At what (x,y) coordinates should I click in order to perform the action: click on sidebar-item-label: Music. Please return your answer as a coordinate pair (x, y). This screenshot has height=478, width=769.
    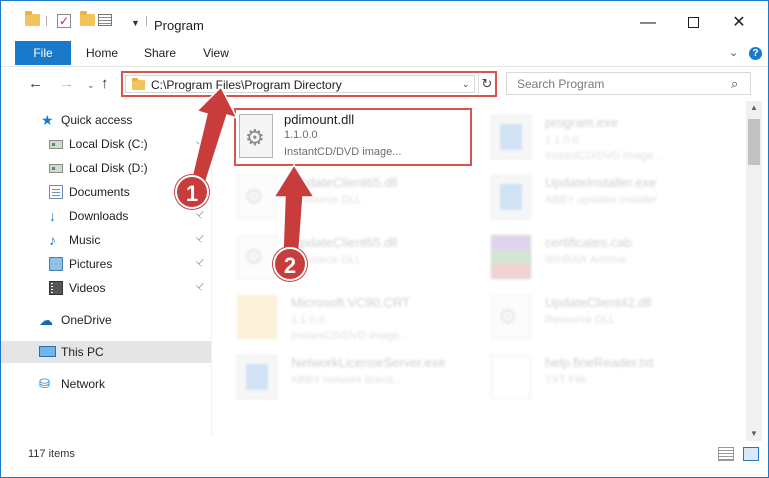
    Looking at the image, I should click on (85, 240).